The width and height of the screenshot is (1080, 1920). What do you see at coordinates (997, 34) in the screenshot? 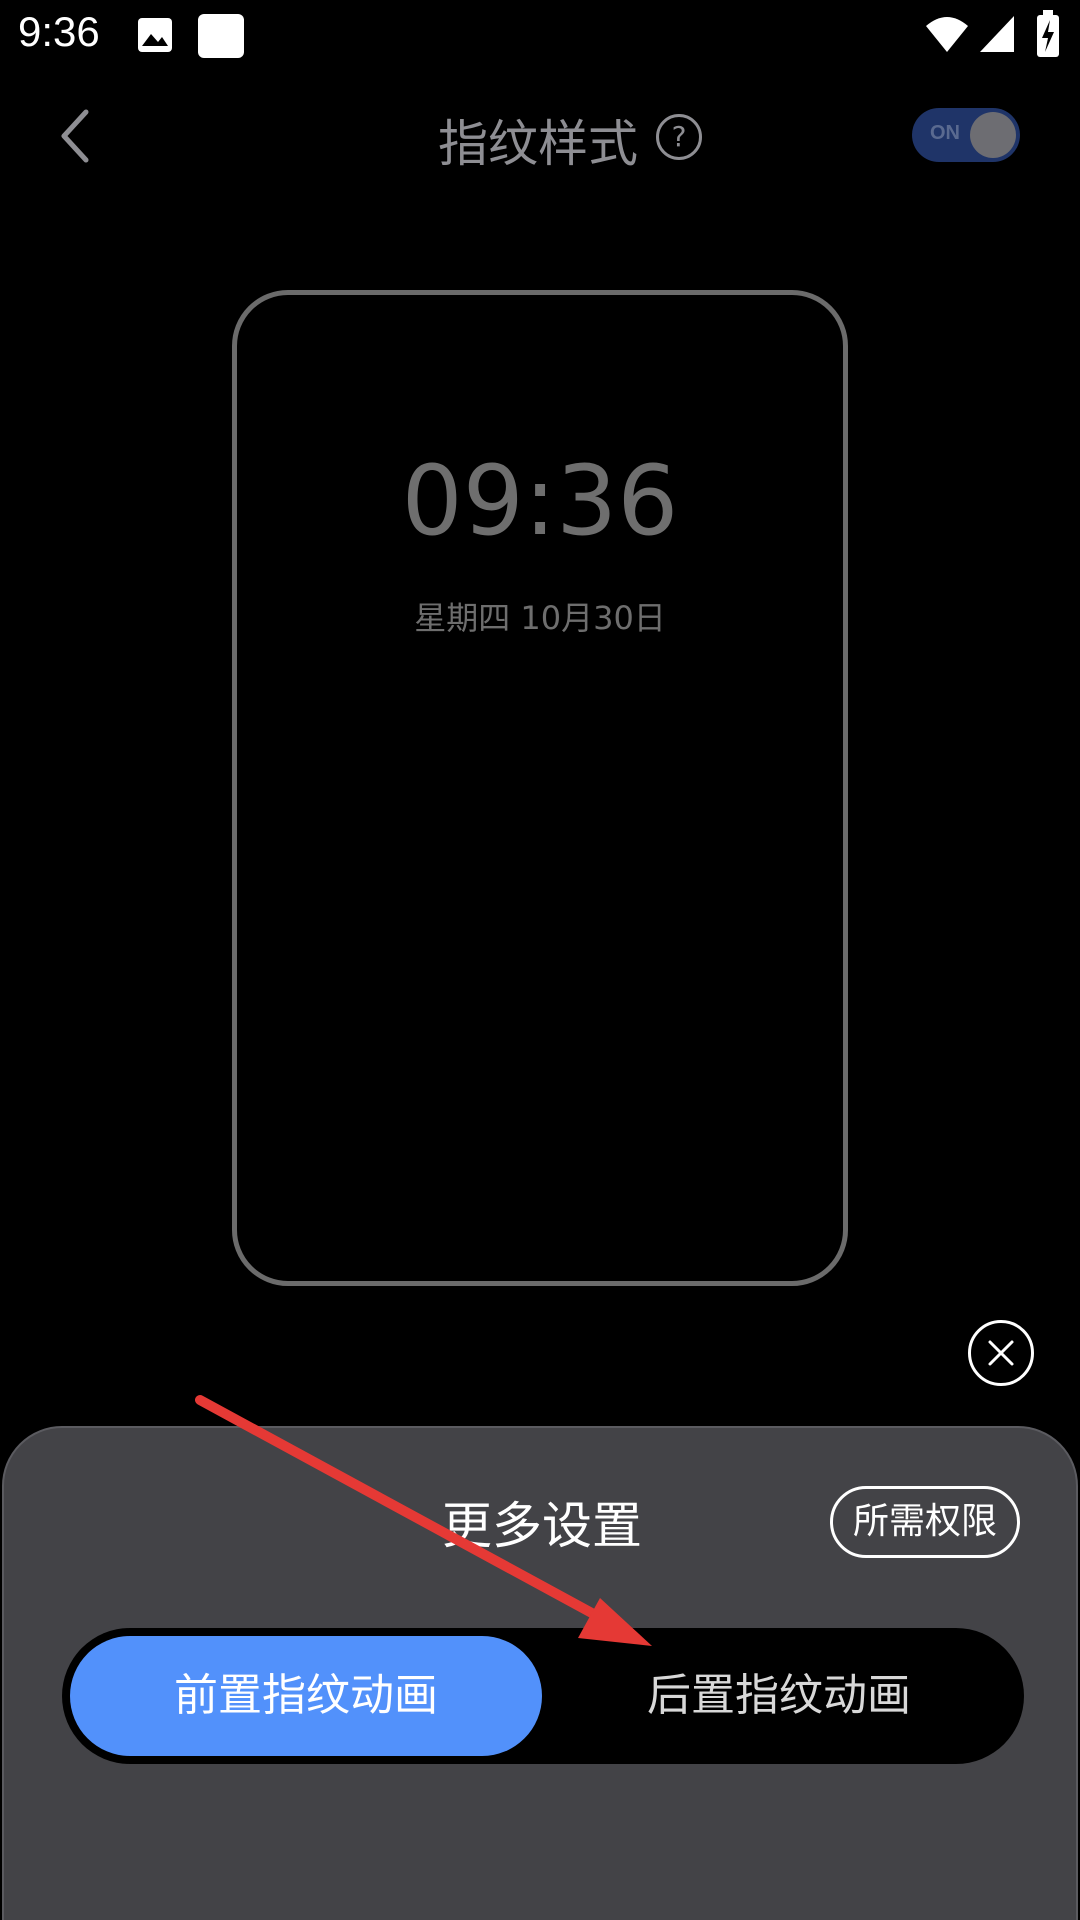
I see `signal-icon` at bounding box center [997, 34].